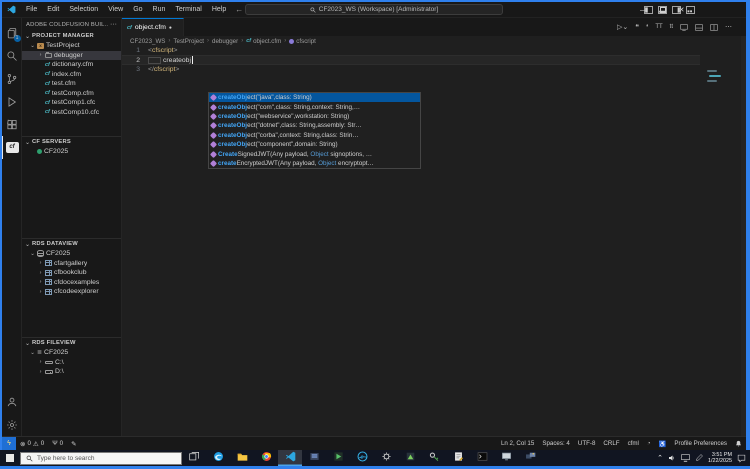 The height and width of the screenshot is (469, 750). What do you see at coordinates (660, 458) in the screenshot?
I see `hidden-icons-chevron: ⌃` at bounding box center [660, 458].